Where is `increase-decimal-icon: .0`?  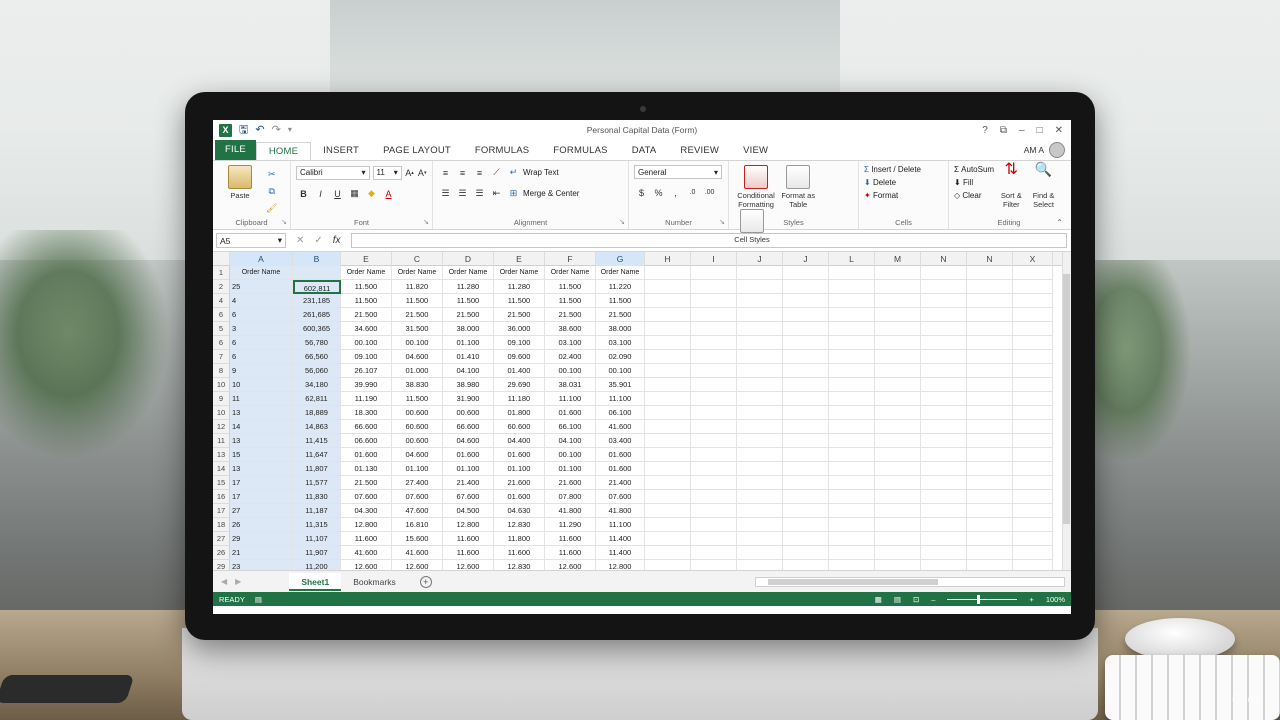 increase-decimal-icon: .0 is located at coordinates (692, 192).